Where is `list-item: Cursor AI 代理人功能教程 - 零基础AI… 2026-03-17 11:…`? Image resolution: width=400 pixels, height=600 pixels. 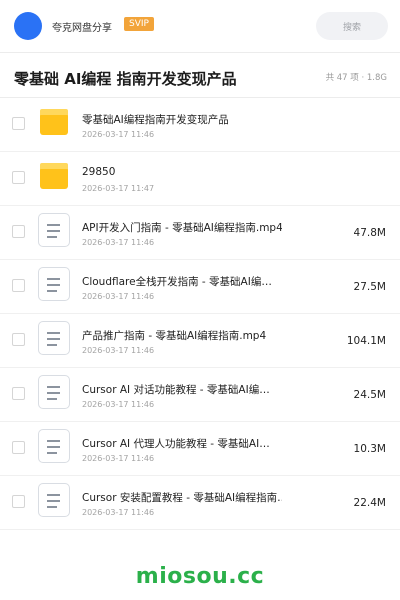 list-item: Cursor AI 代理人功能教程 - 零基础AI… 2026-03-17 11:… is located at coordinates (200, 449).